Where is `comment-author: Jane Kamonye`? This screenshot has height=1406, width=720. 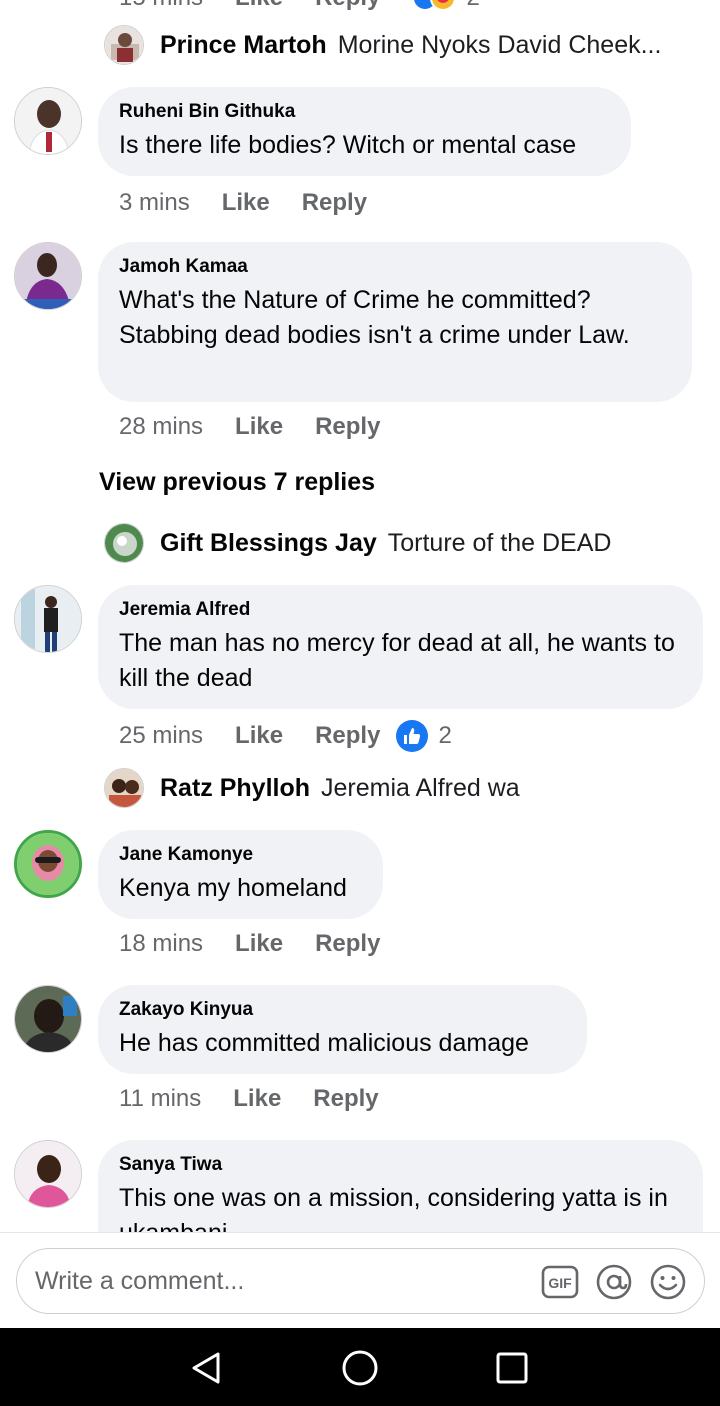 comment-author: Jane Kamonye is located at coordinates (240, 855).